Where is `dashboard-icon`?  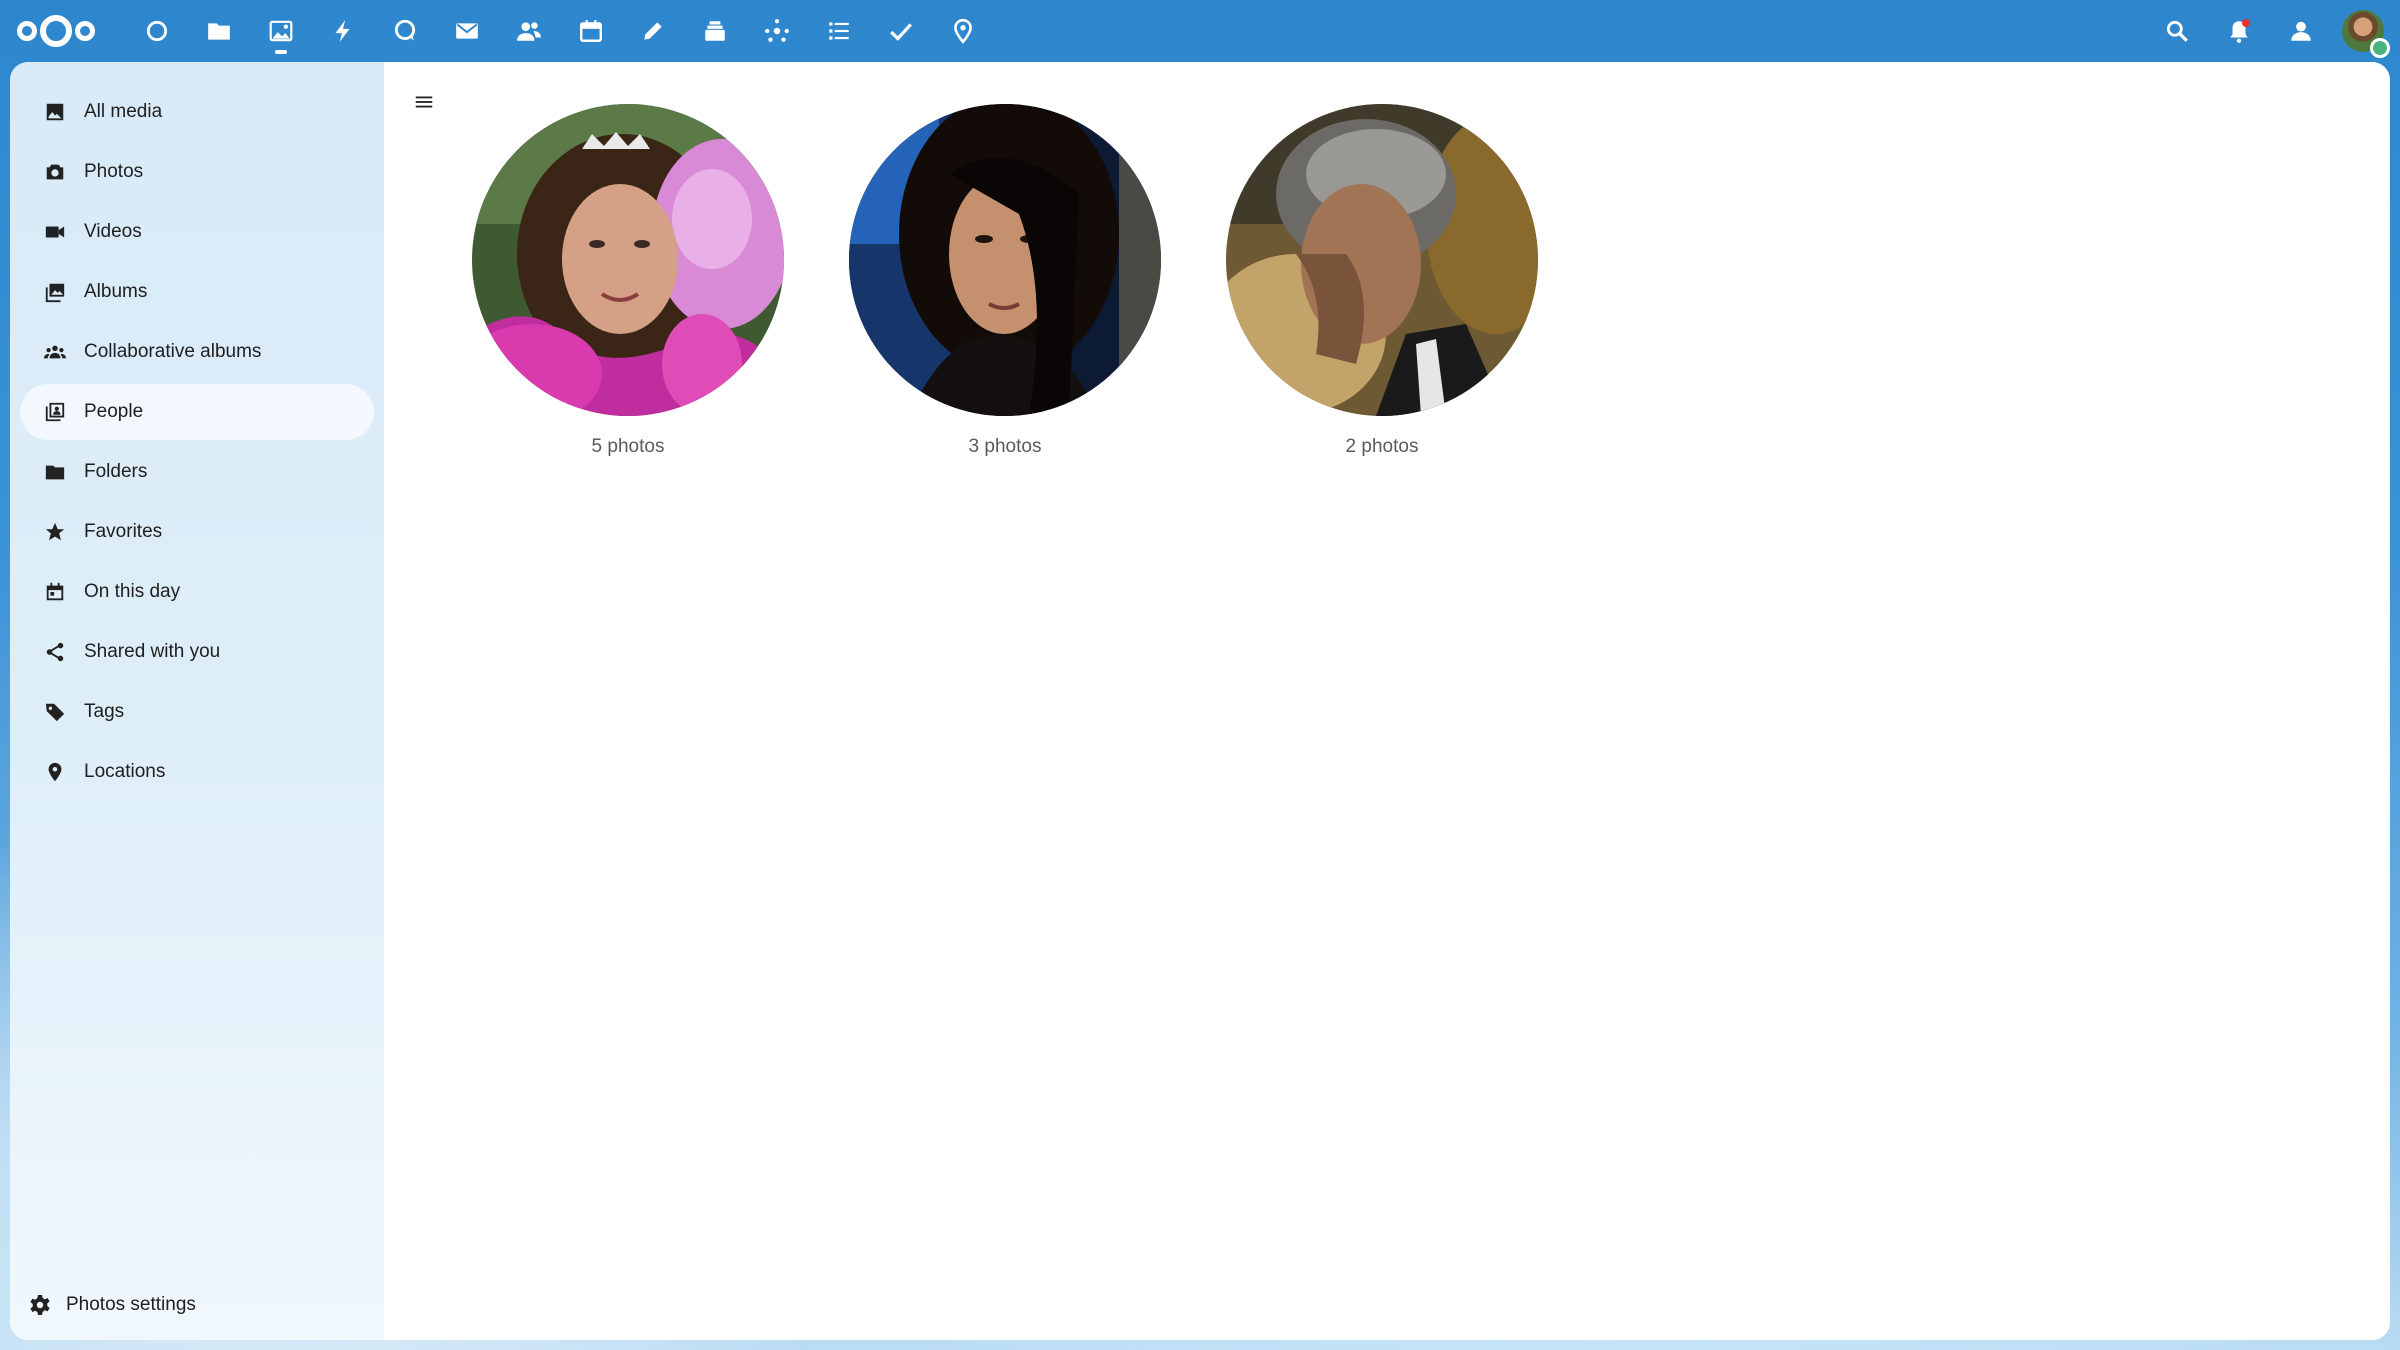 dashboard-icon is located at coordinates (157, 31).